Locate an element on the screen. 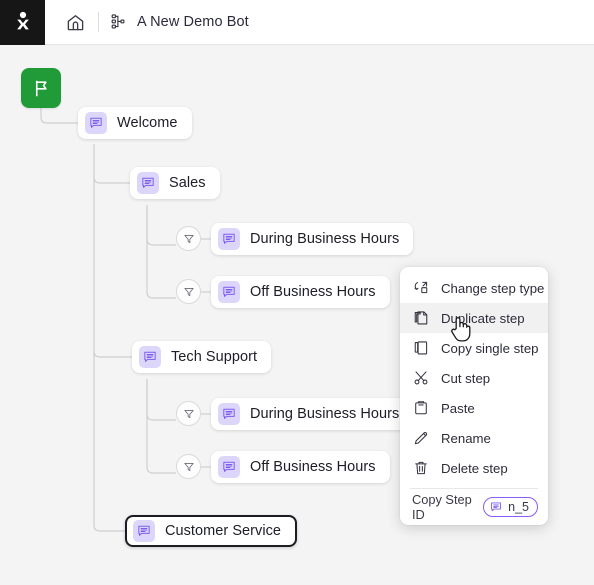 The image size is (594, 585). page-title: A New Demo Bot is located at coordinates (193, 22).